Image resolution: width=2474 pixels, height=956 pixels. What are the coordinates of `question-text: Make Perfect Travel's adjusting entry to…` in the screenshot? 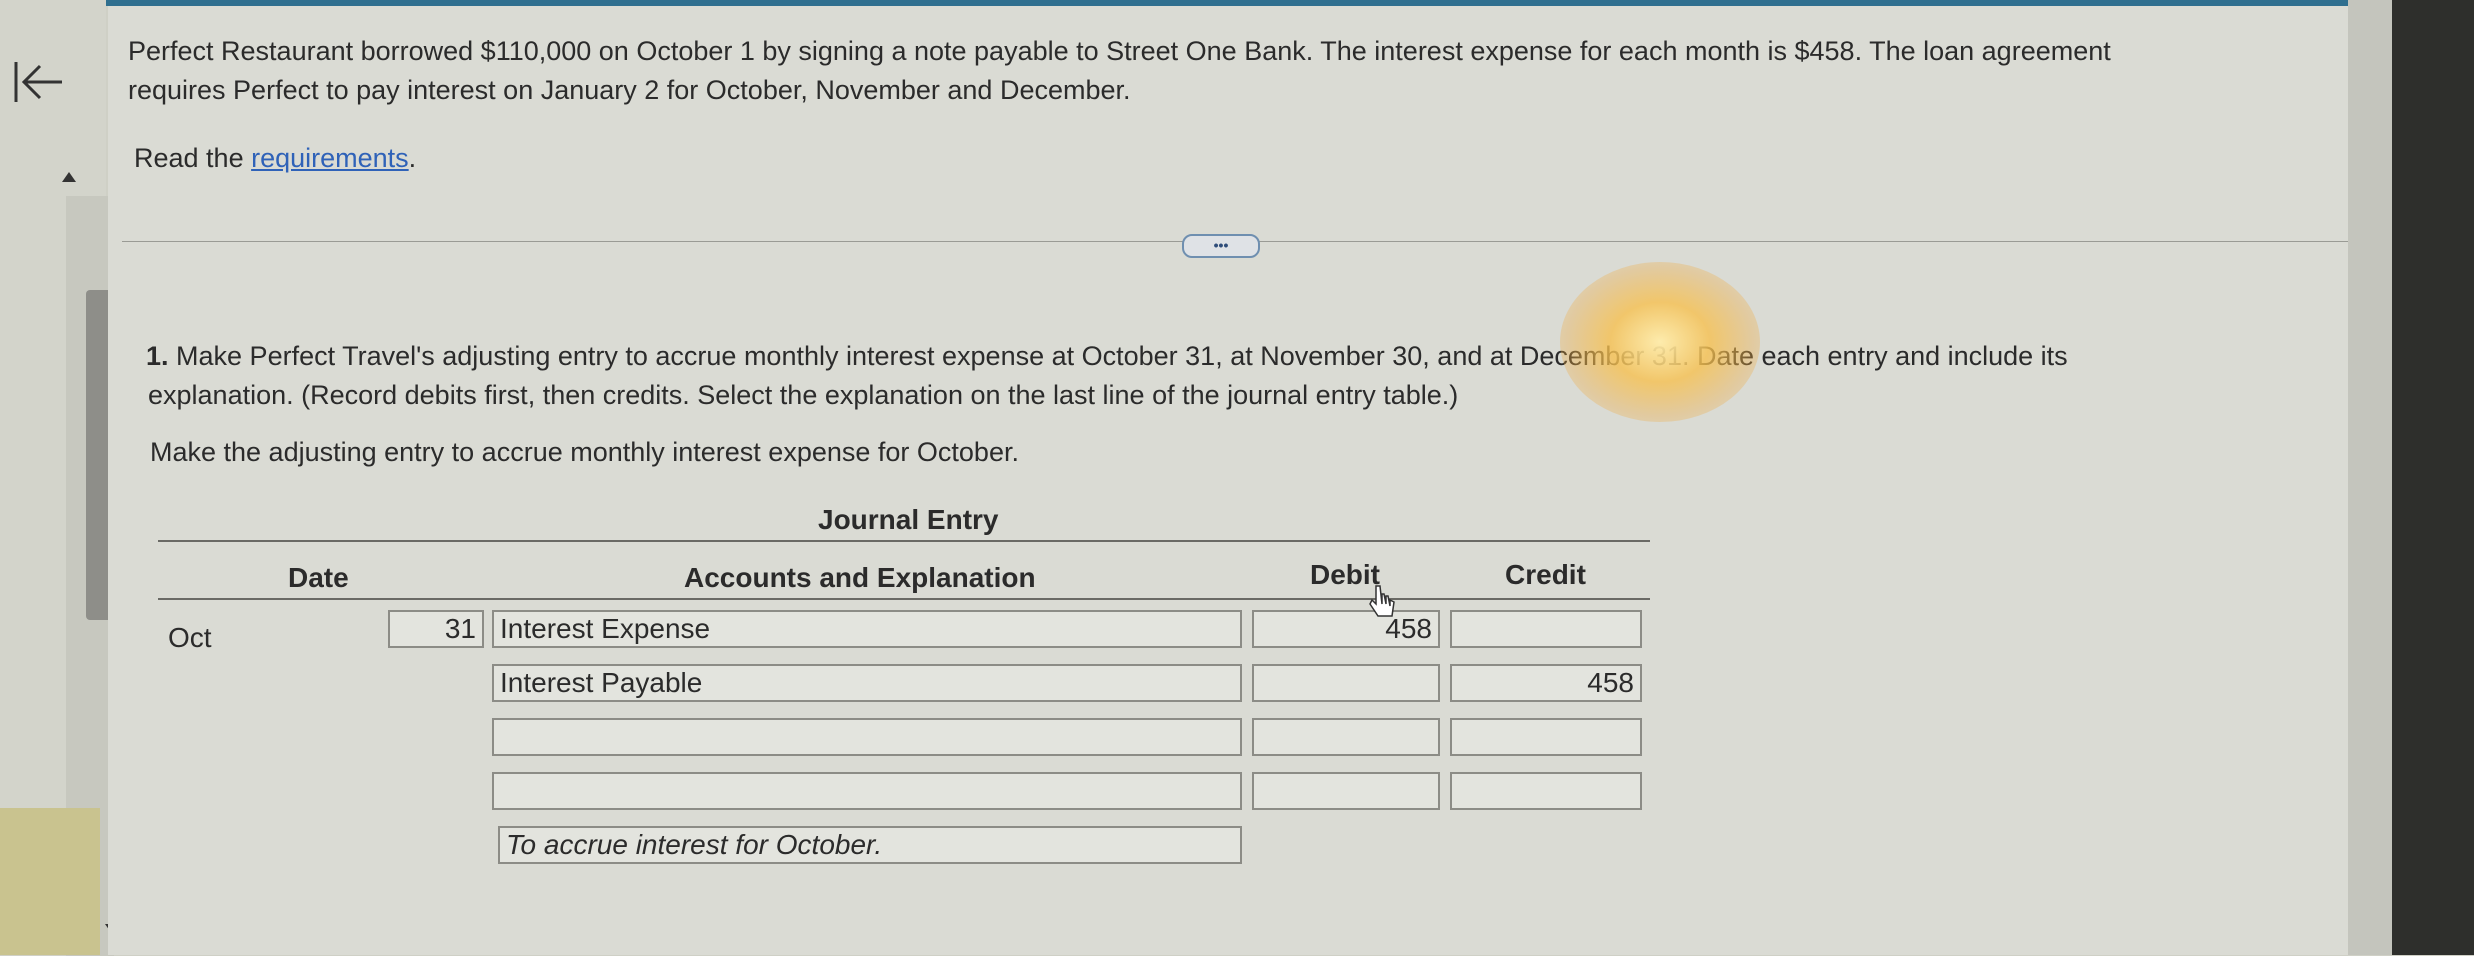 It's located at (1118, 356).